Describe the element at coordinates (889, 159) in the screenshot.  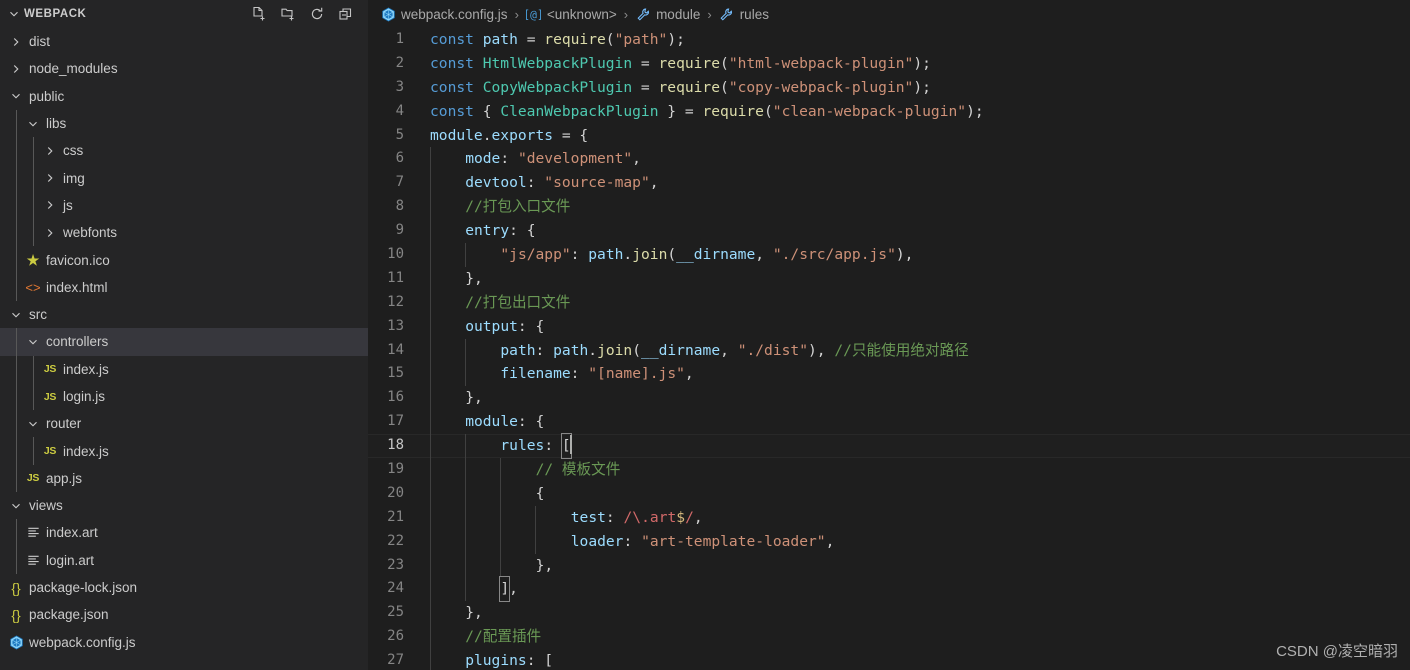
I see `code-line: 6 mode: "development",` at that location.